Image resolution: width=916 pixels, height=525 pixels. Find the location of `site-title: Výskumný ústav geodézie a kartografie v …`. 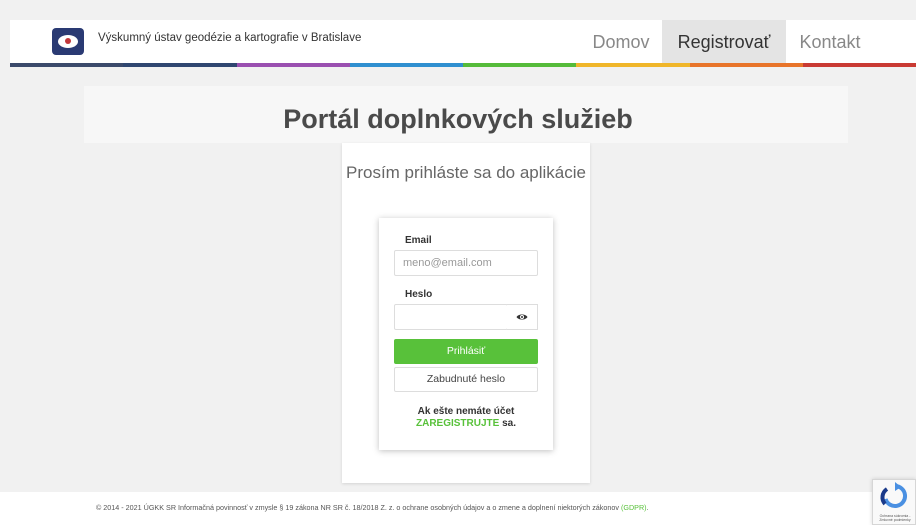

site-title: Výskumný ústav geodézie a kartografie v … is located at coordinates (229, 38).